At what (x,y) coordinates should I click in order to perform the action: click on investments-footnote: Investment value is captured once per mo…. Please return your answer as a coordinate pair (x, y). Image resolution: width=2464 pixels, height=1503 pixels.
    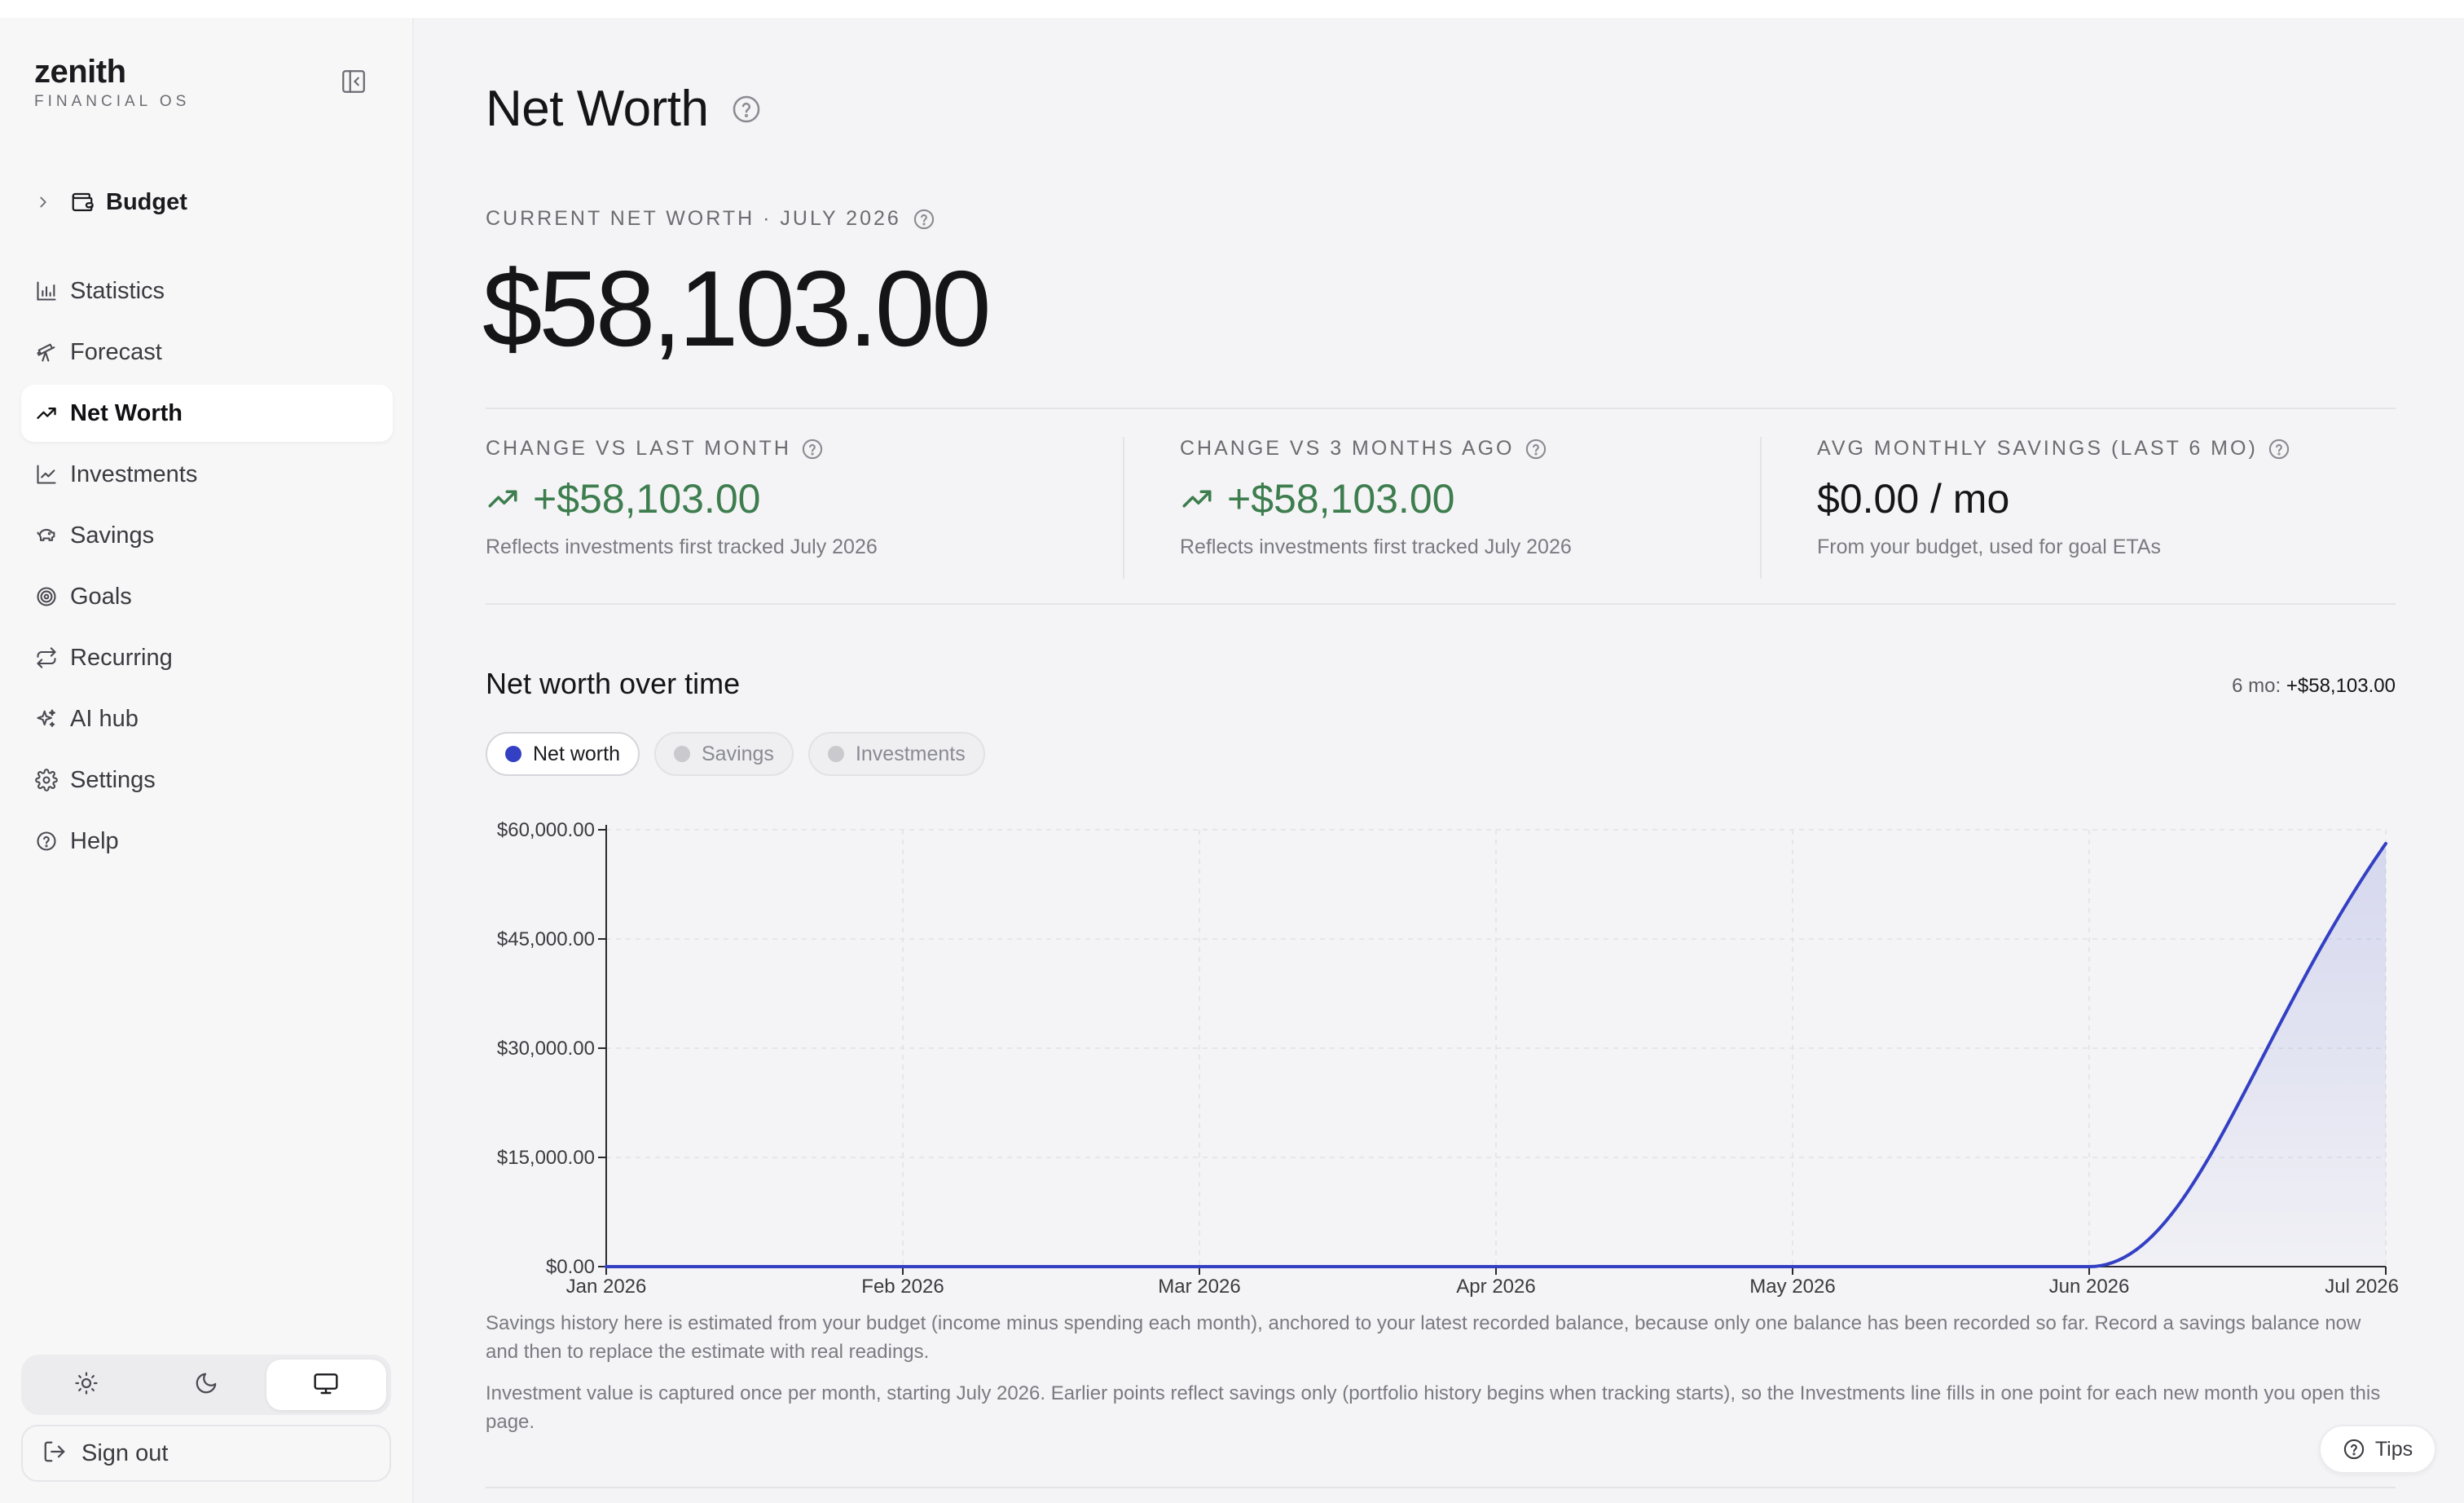
    Looking at the image, I should click on (1433, 1407).